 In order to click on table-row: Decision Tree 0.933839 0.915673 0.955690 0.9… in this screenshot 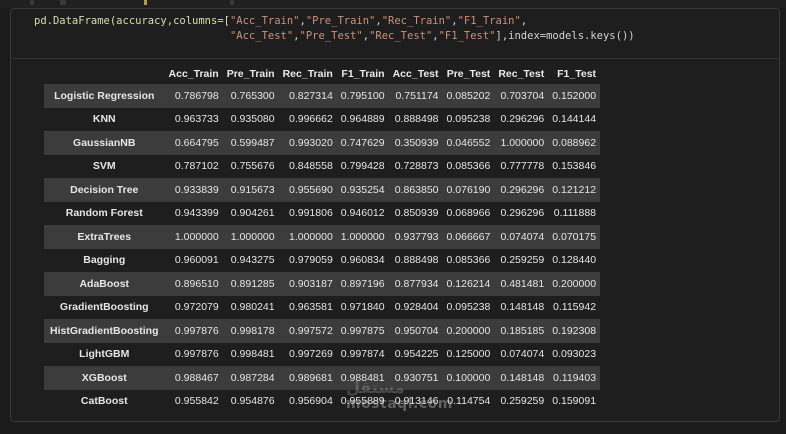, I will do `click(322, 190)`.